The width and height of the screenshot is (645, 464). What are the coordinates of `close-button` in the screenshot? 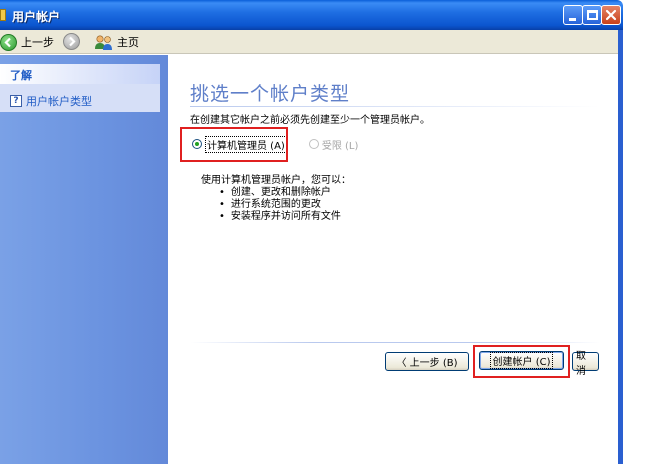 It's located at (611, 15).